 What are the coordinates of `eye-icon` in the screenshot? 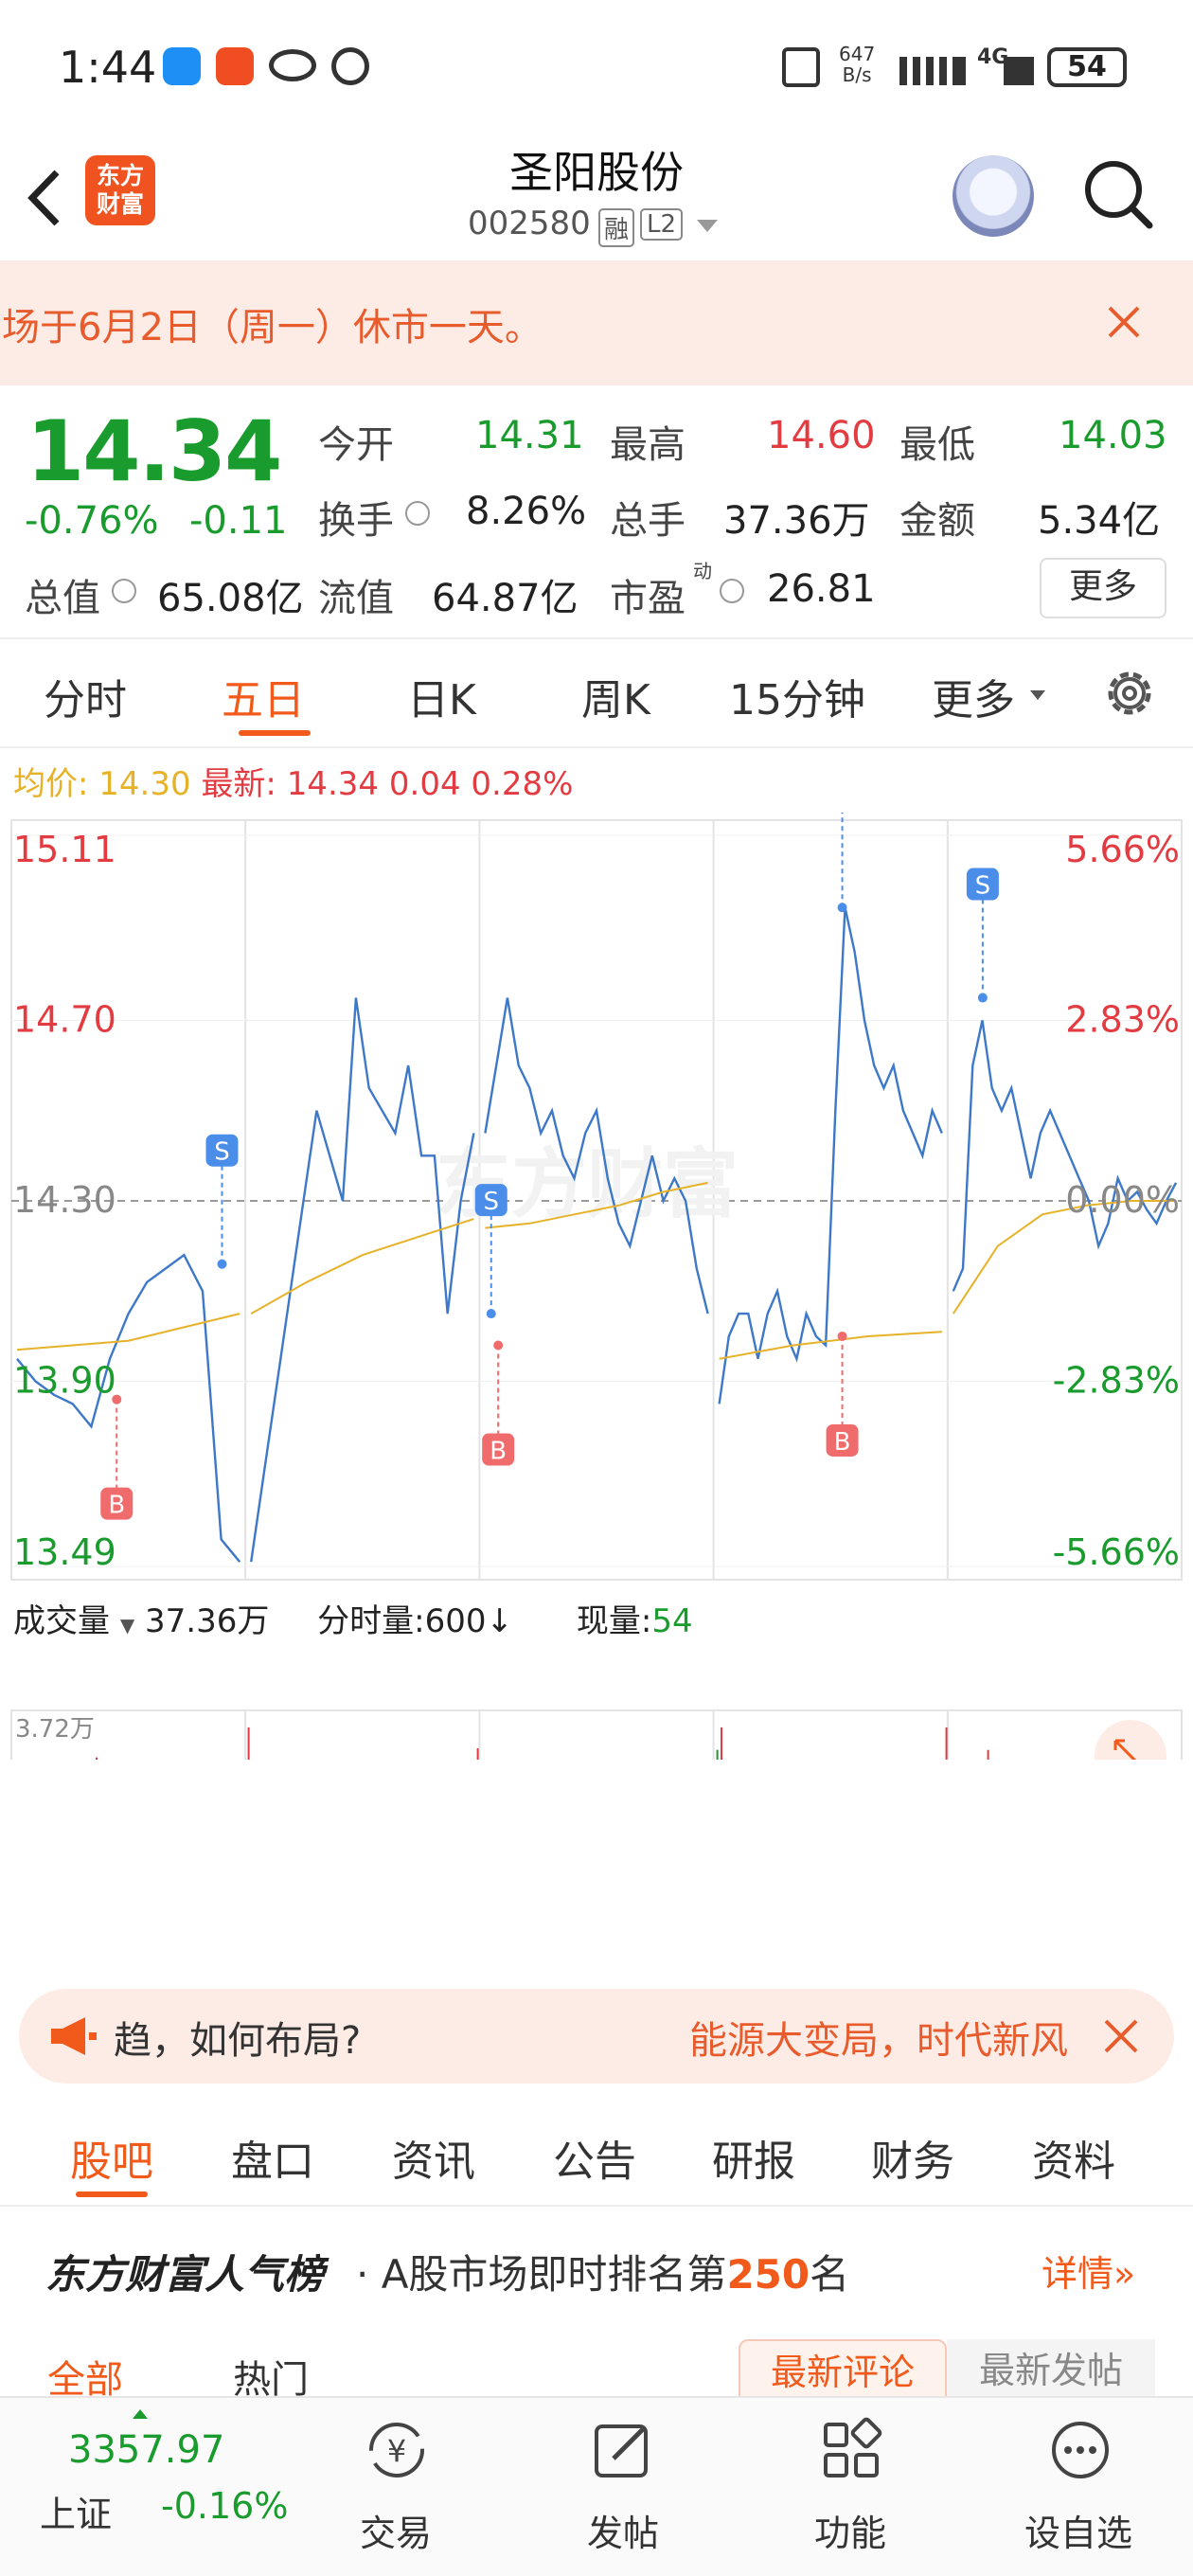 It's located at (292, 65).